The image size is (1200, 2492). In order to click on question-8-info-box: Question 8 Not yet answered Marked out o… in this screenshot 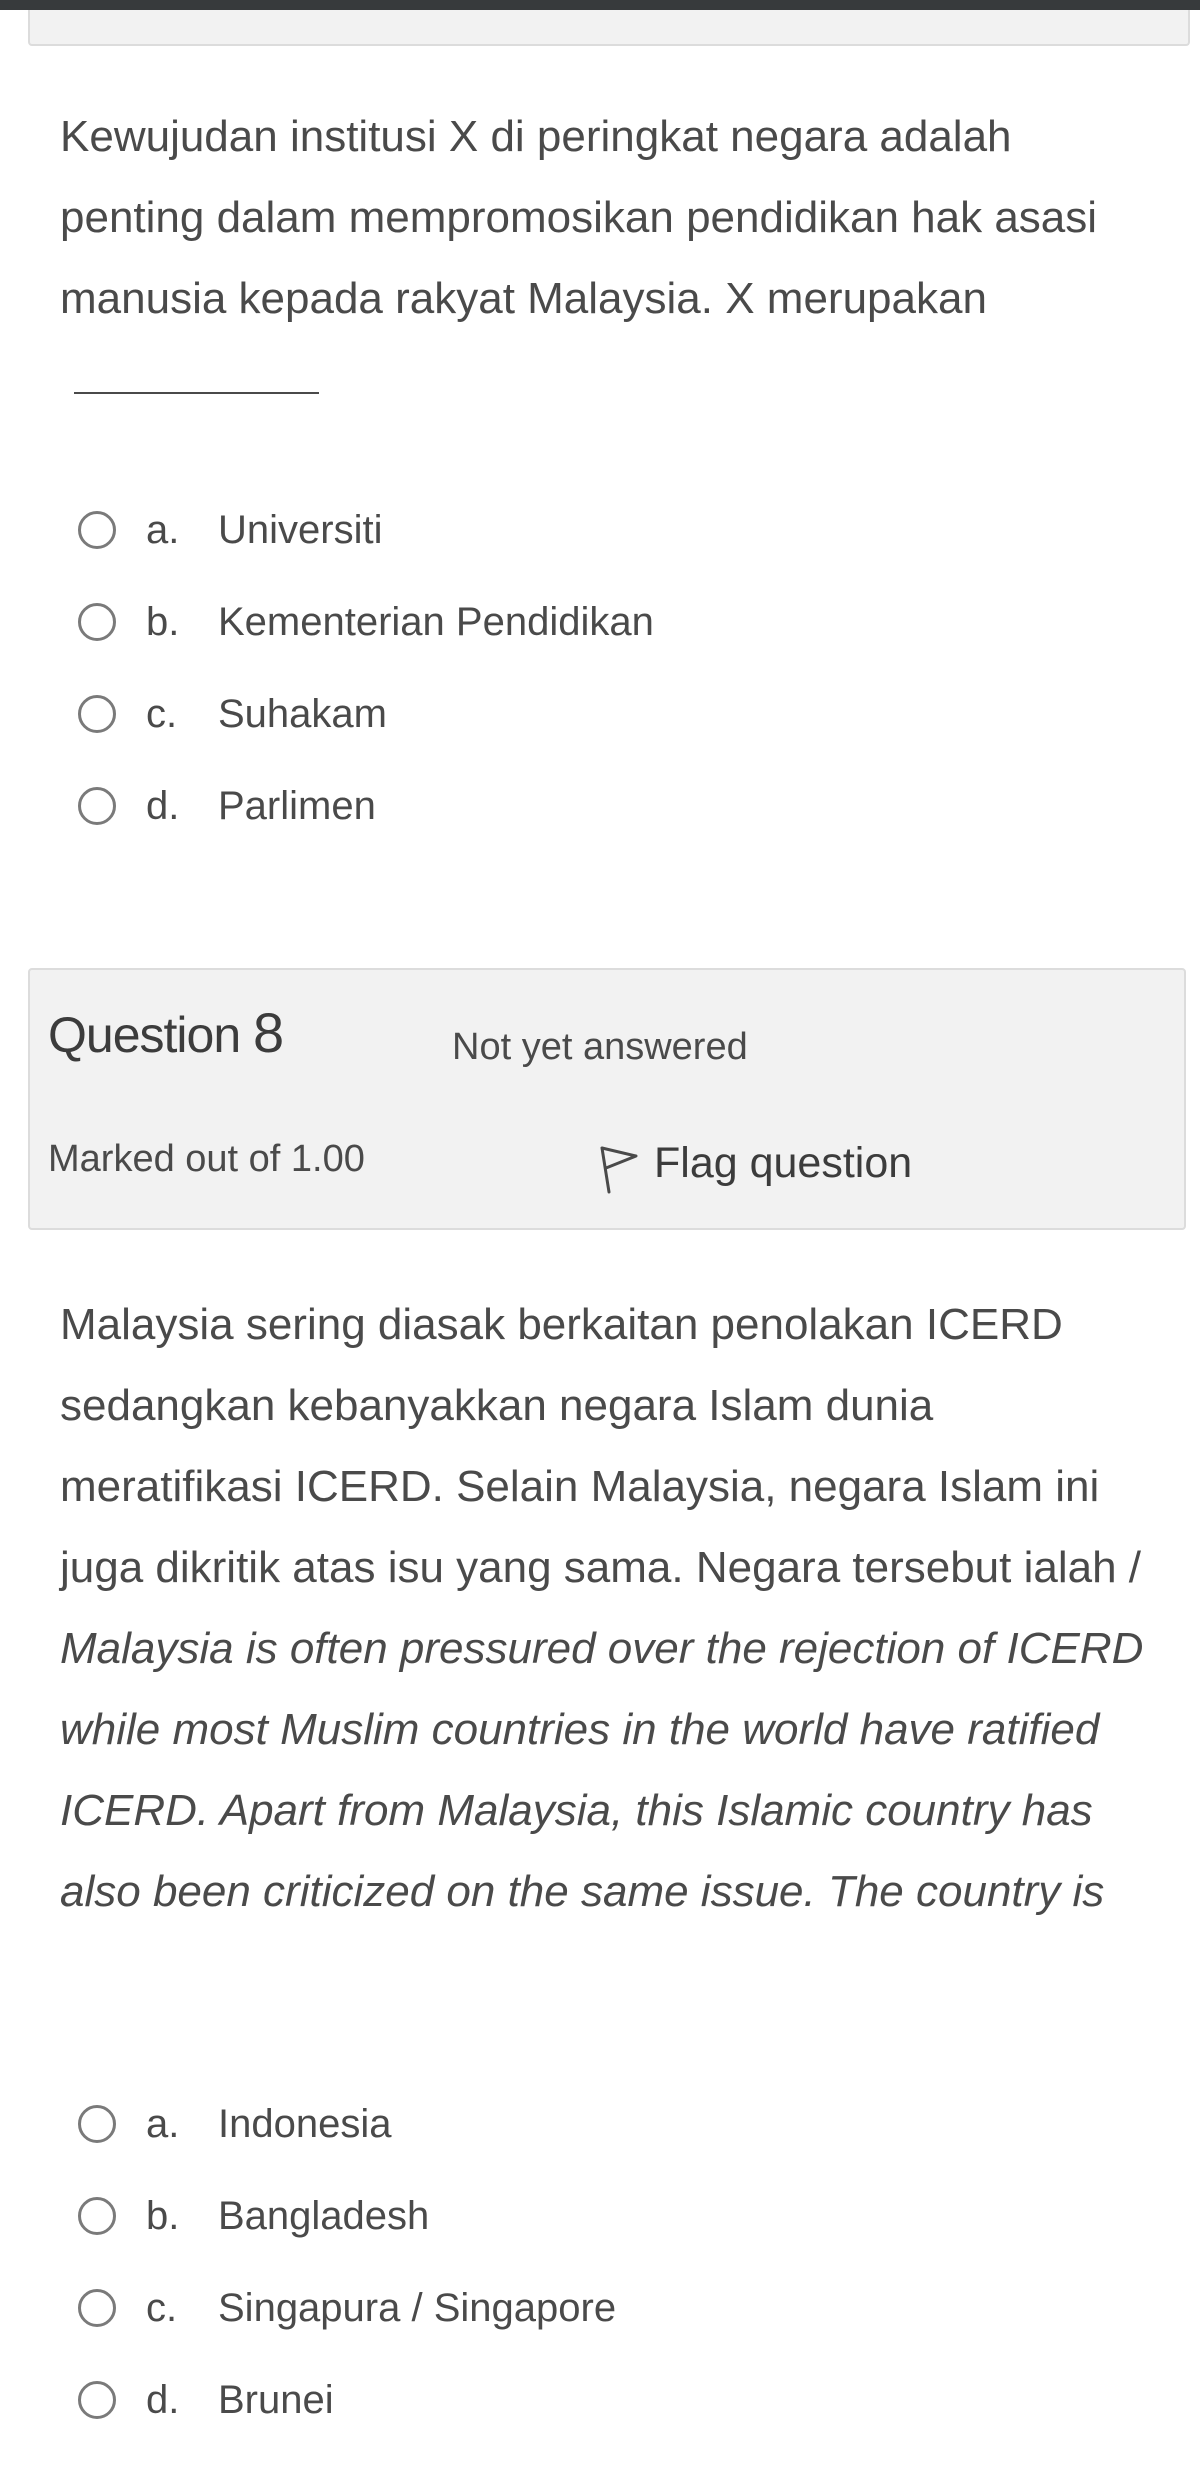, I will do `click(607, 1099)`.